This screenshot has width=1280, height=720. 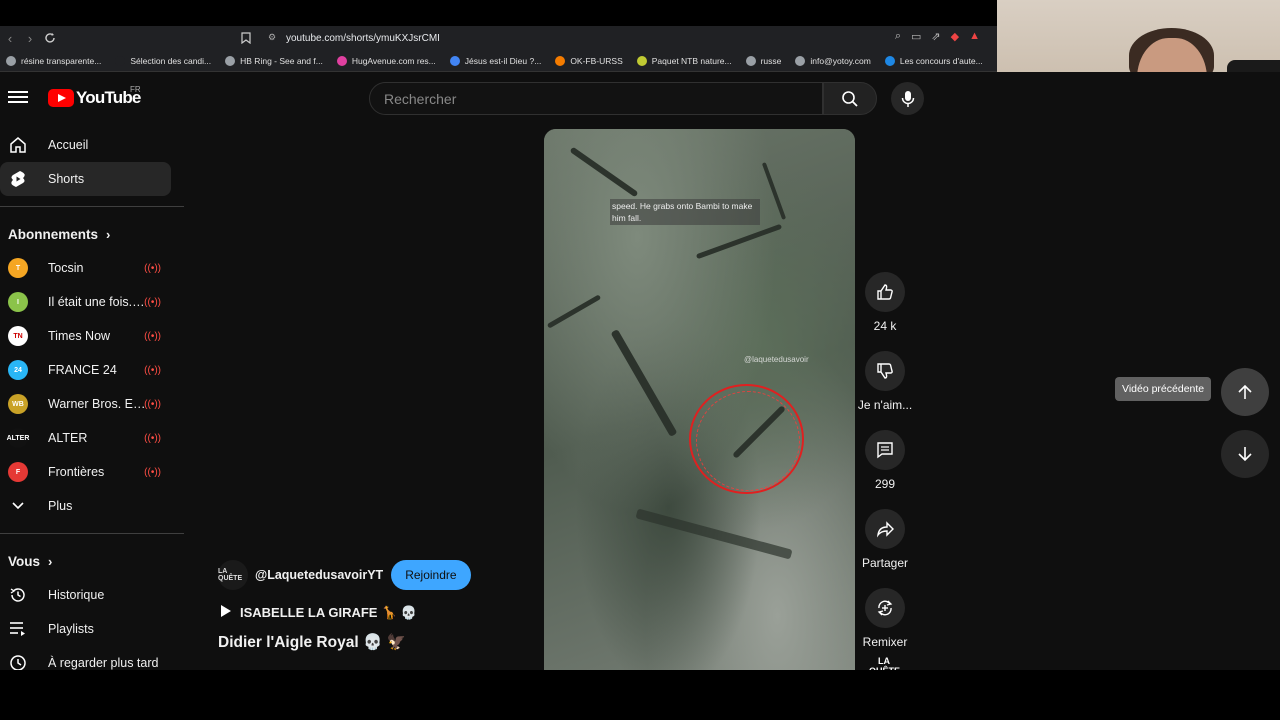 I want to click on subscriptions-header: Abonnements ›, so click(x=92, y=234).